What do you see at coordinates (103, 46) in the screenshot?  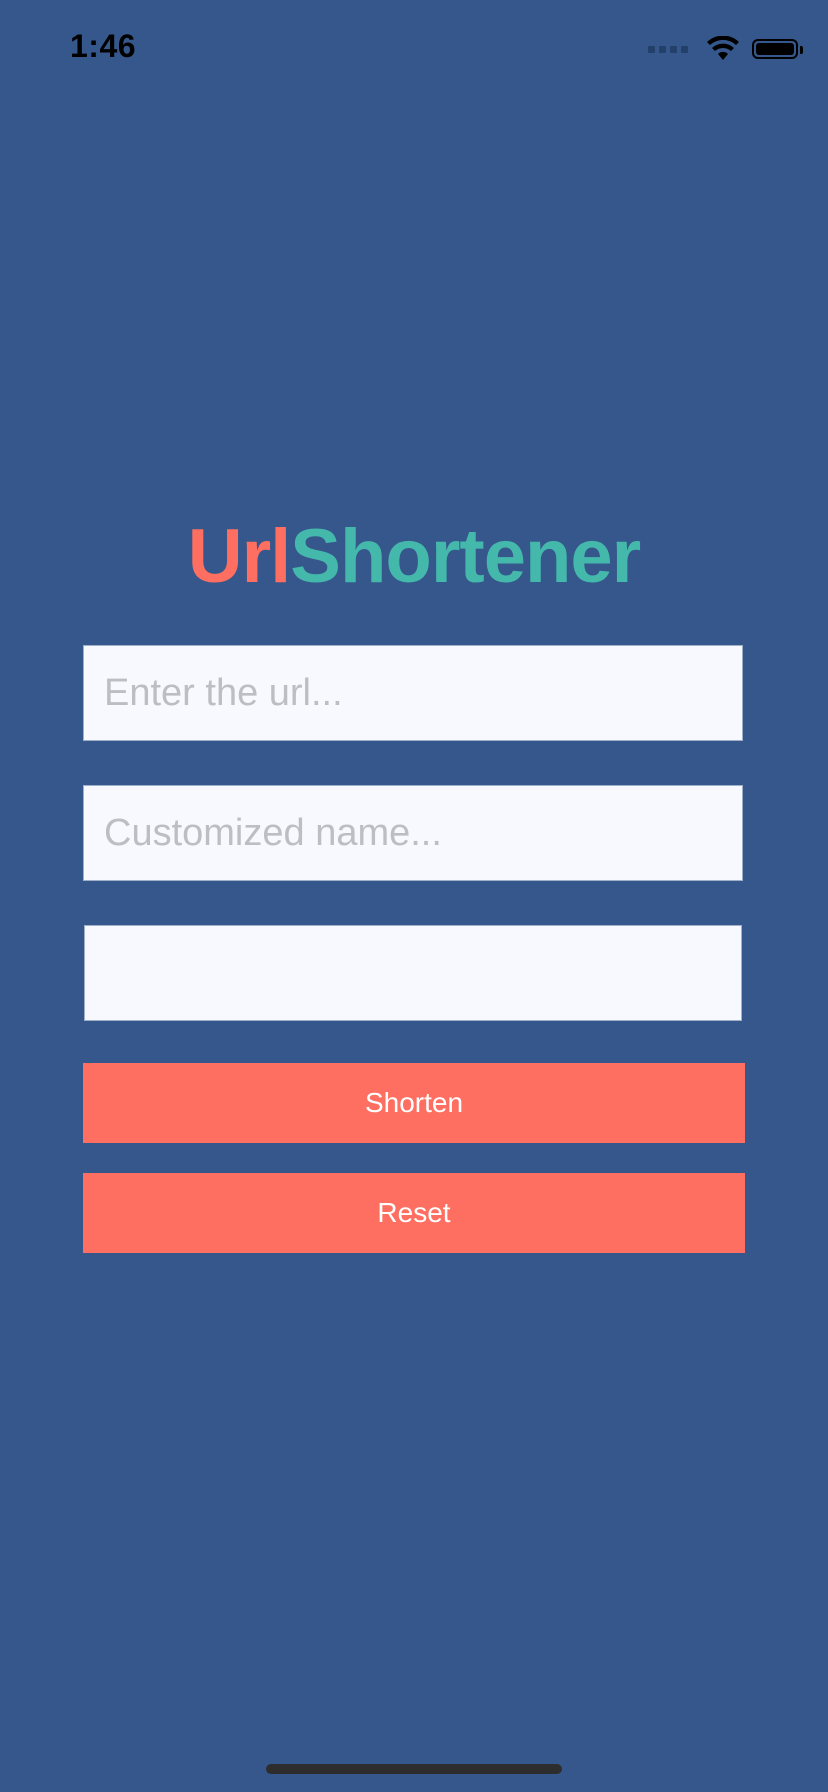 I see `status-time: 1:46` at bounding box center [103, 46].